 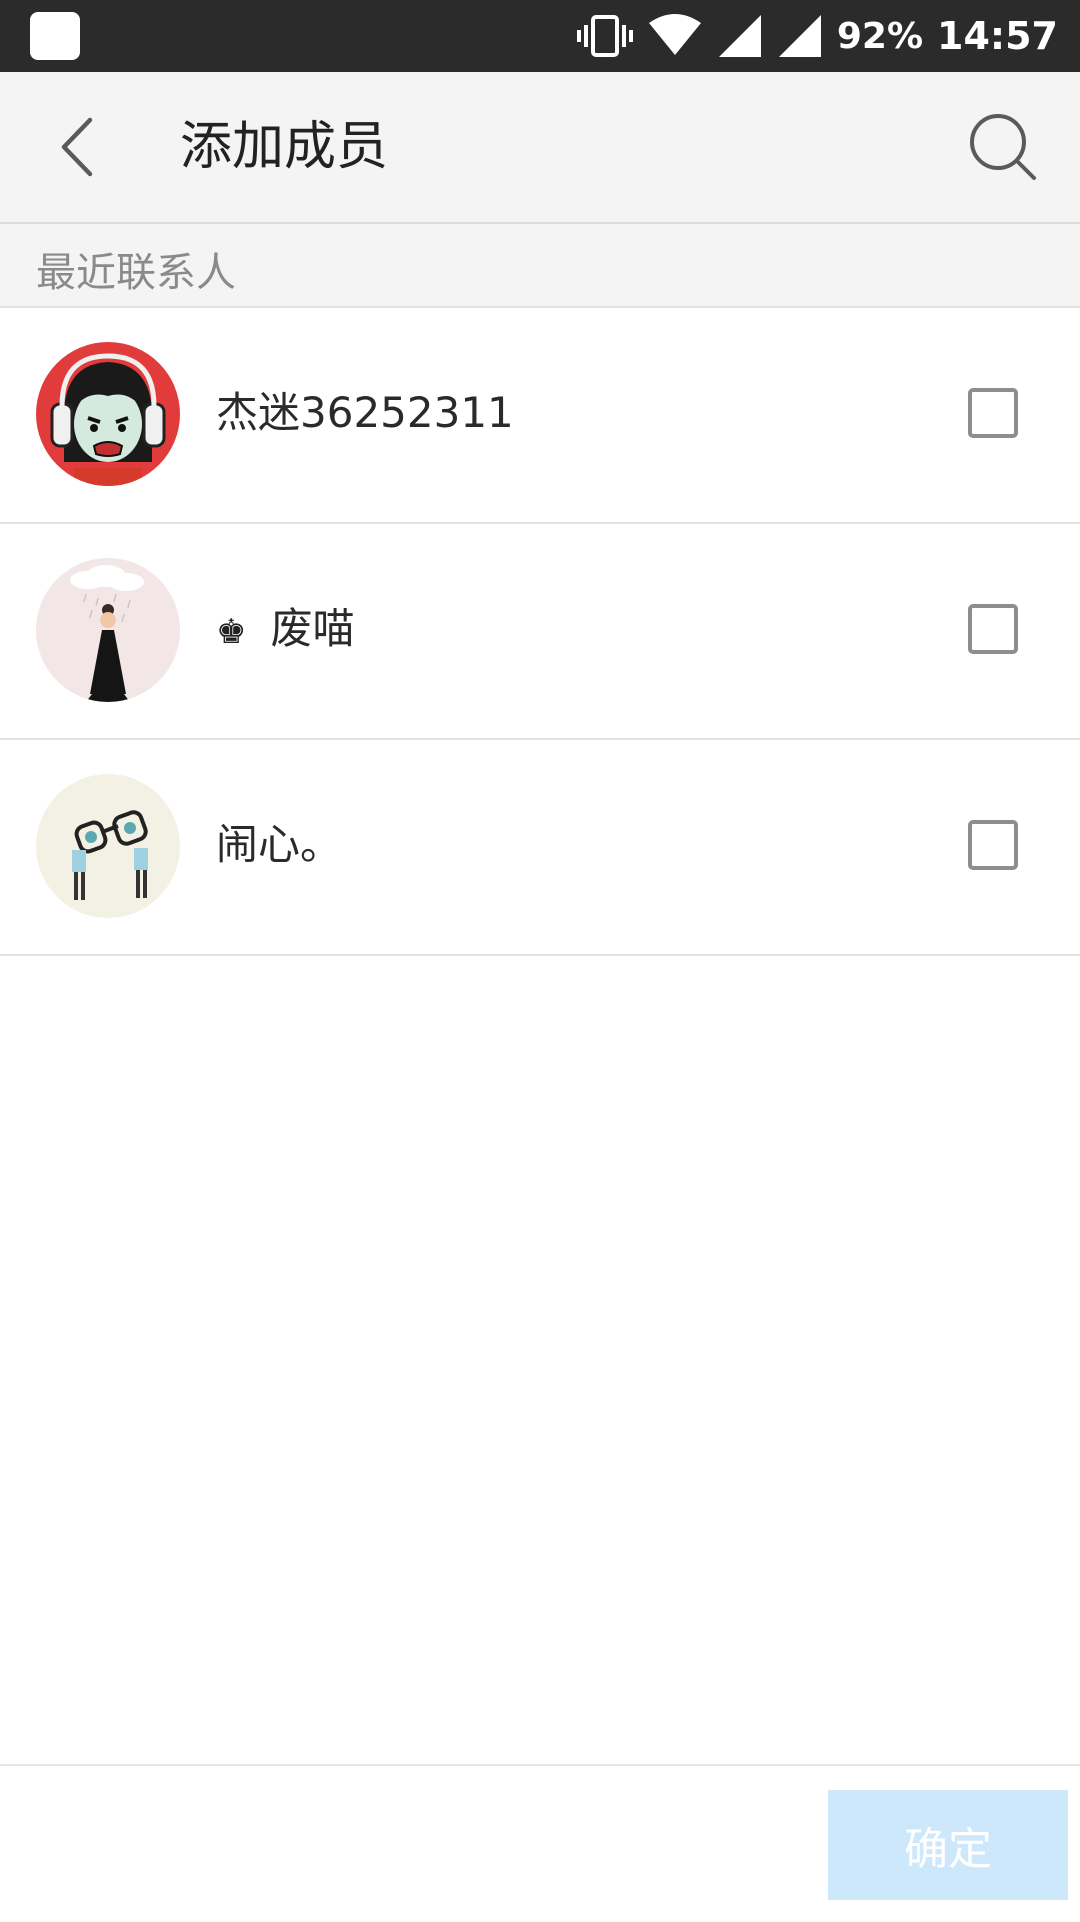 I want to click on avatar-girl-rain-icon, so click(x=108, y=630).